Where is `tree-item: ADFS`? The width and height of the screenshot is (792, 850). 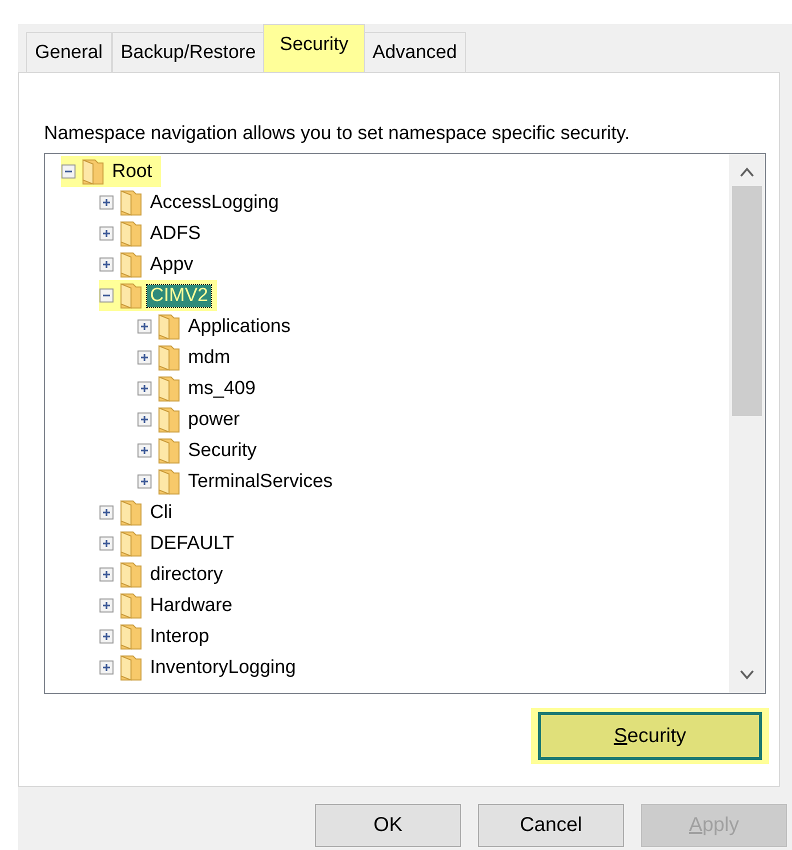
tree-item: ADFS is located at coordinates (175, 233).